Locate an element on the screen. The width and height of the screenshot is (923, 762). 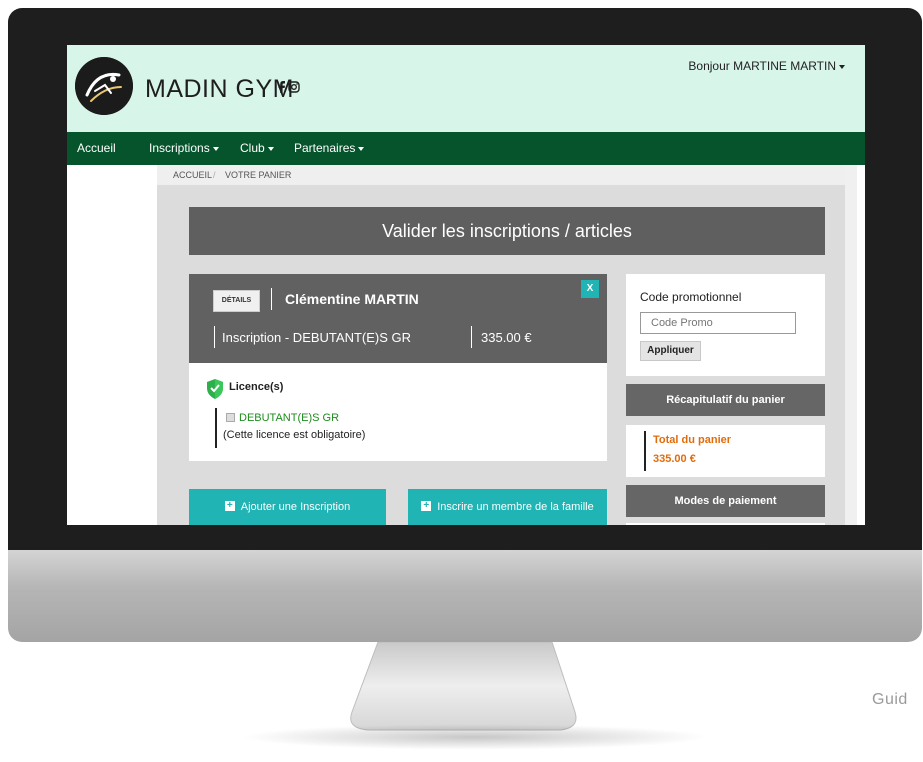
promo-label: Code promotionnel is located at coordinates (691, 297).